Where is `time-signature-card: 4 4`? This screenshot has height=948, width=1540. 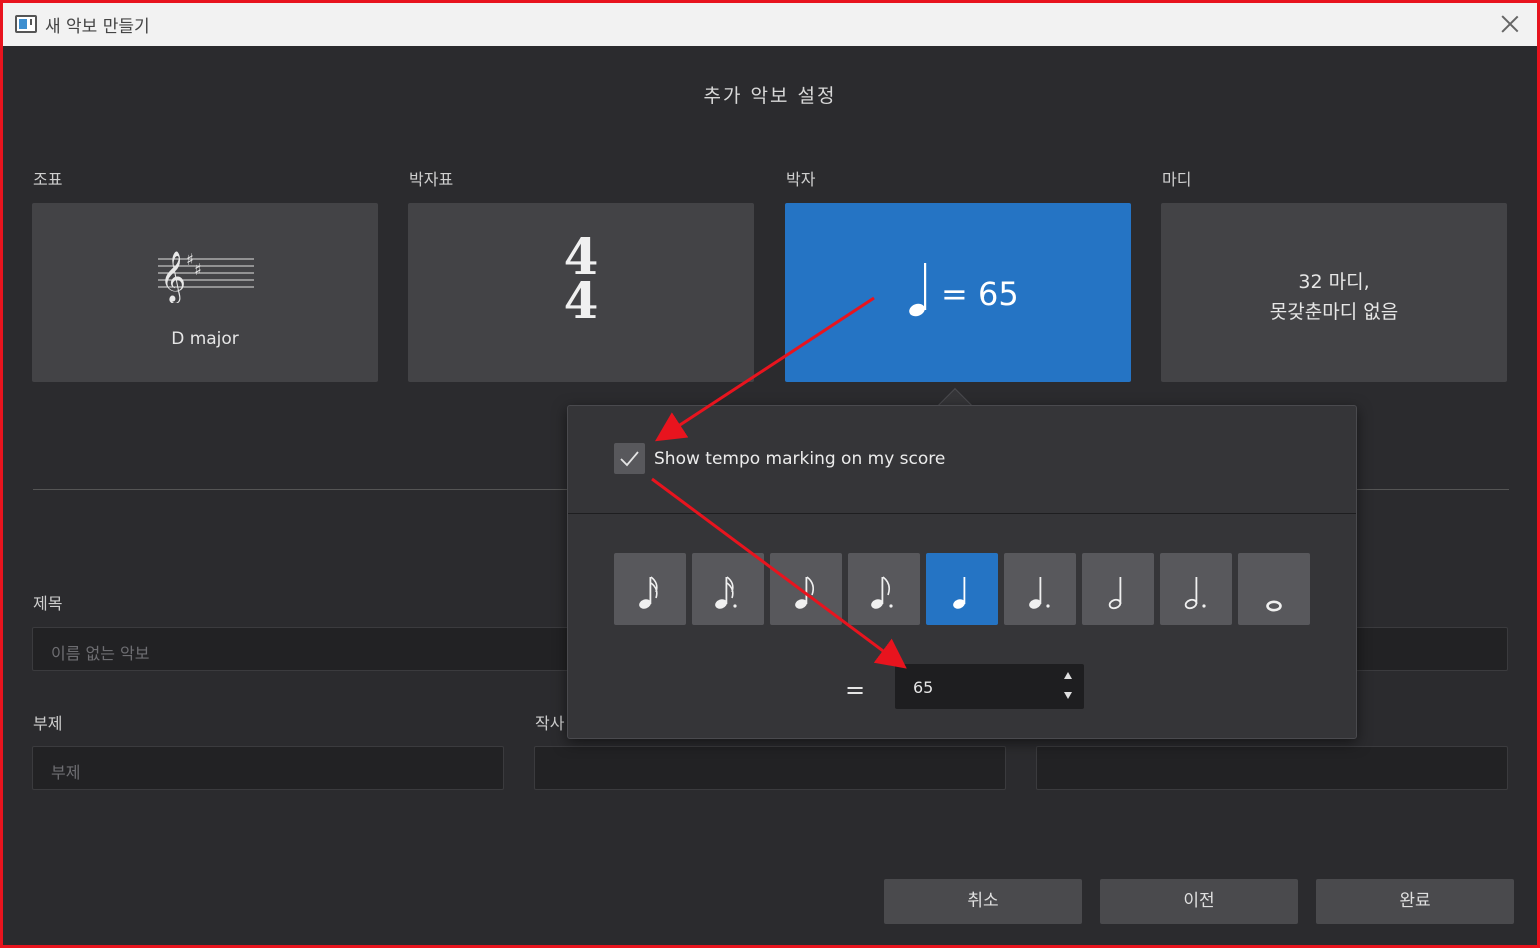 time-signature-card: 4 4 is located at coordinates (581, 292).